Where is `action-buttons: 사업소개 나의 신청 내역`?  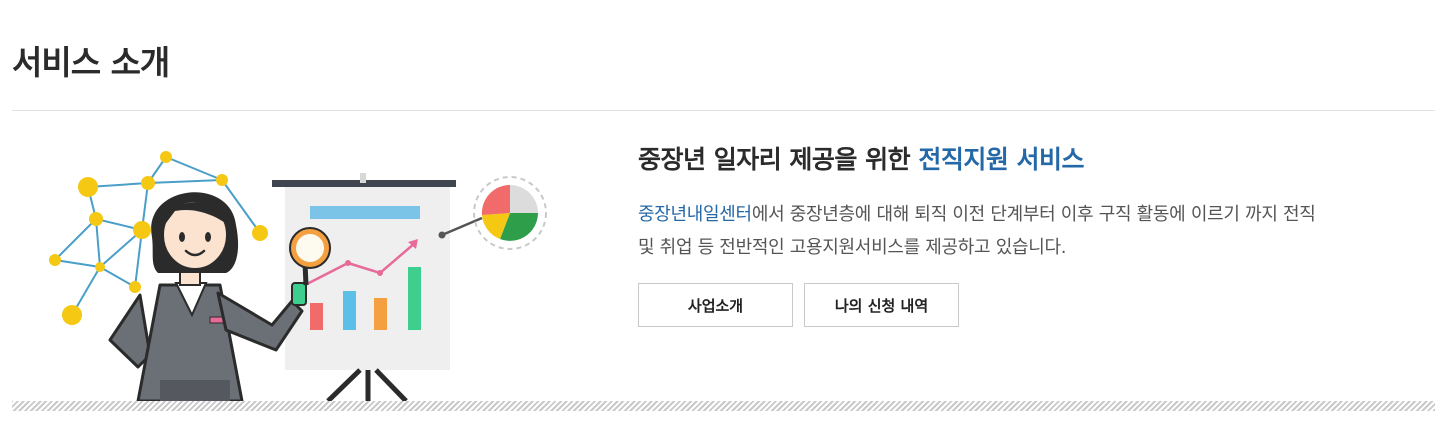
action-buttons: 사업소개 나의 신청 내역 is located at coordinates (1028, 305).